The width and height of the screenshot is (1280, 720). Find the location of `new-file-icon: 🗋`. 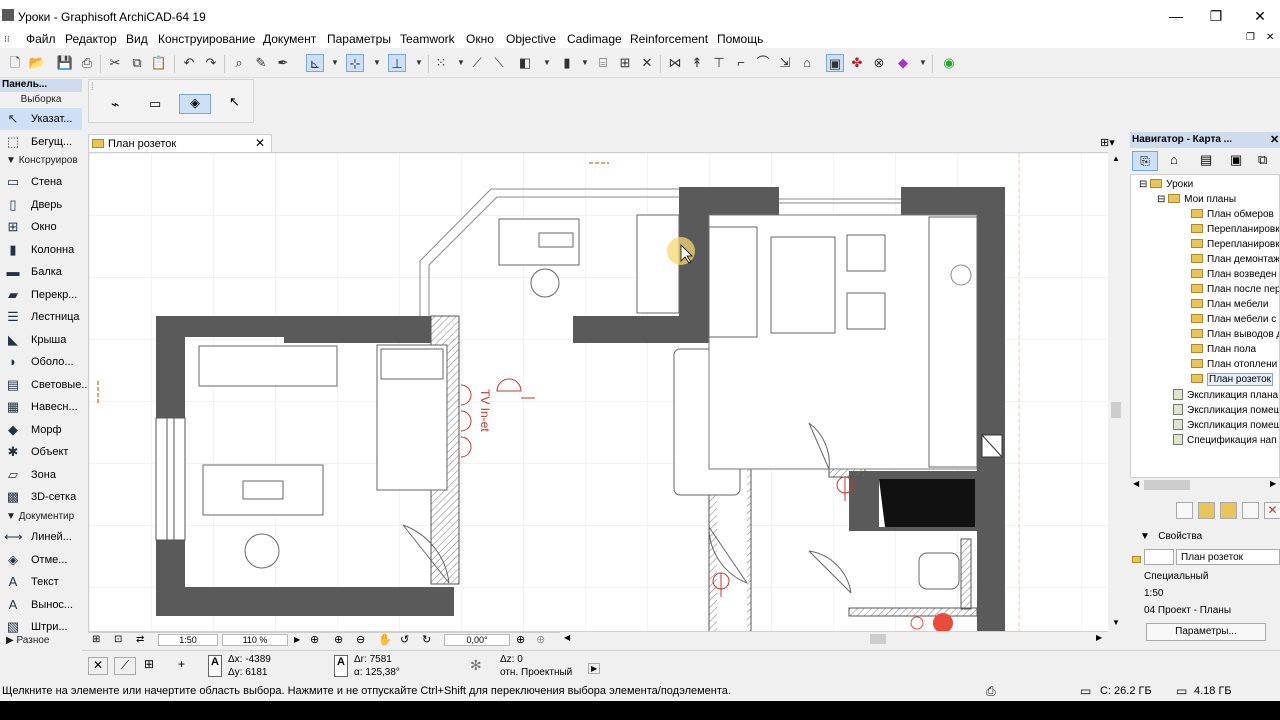

new-file-icon: 🗋 is located at coordinates (15, 63).